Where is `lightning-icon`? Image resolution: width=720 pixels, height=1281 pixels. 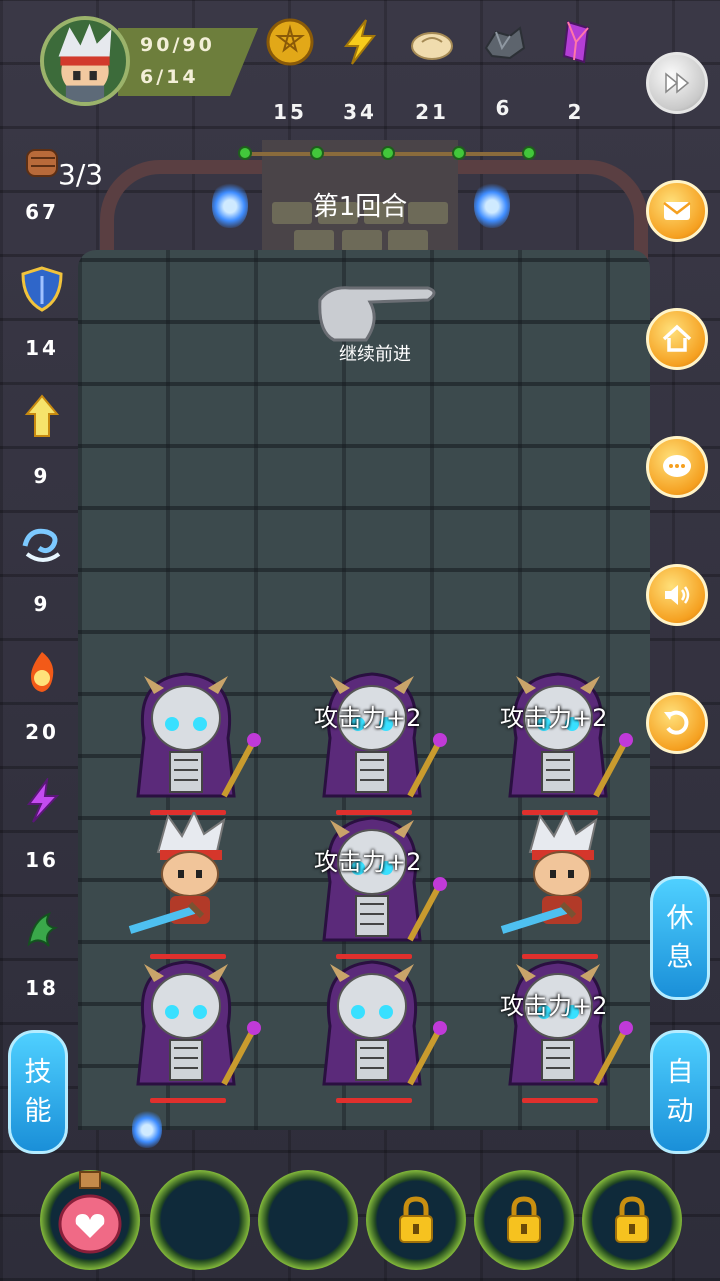
lightning-icon is located at coordinates (360, 42).